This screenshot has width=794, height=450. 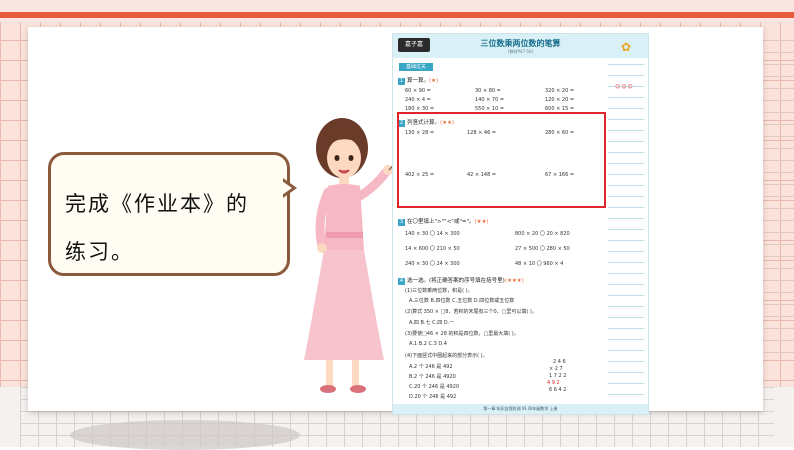 I want to click on section-3-heading: 3 在〇里填上">""<"或"="。(★★), so click(x=443, y=221).